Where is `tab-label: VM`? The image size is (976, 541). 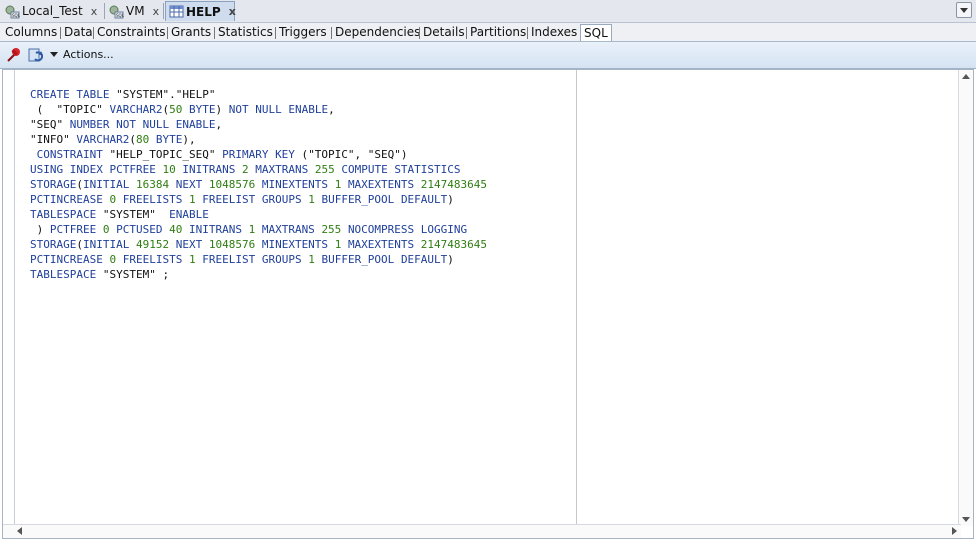 tab-label: VM is located at coordinates (135, 11).